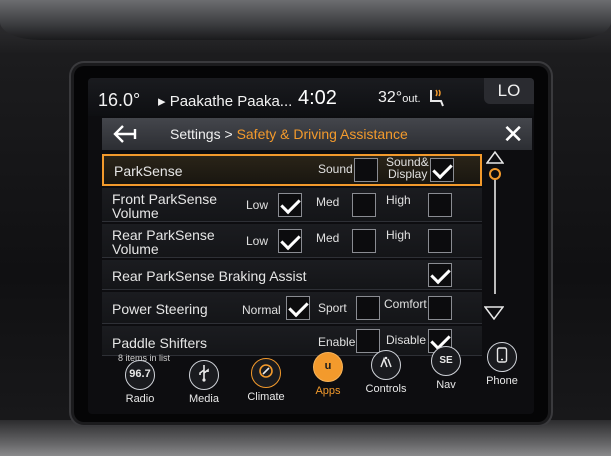 The width and height of the screenshot is (611, 456). What do you see at coordinates (364, 205) in the screenshot?
I see `front-checkbox-med` at bounding box center [364, 205].